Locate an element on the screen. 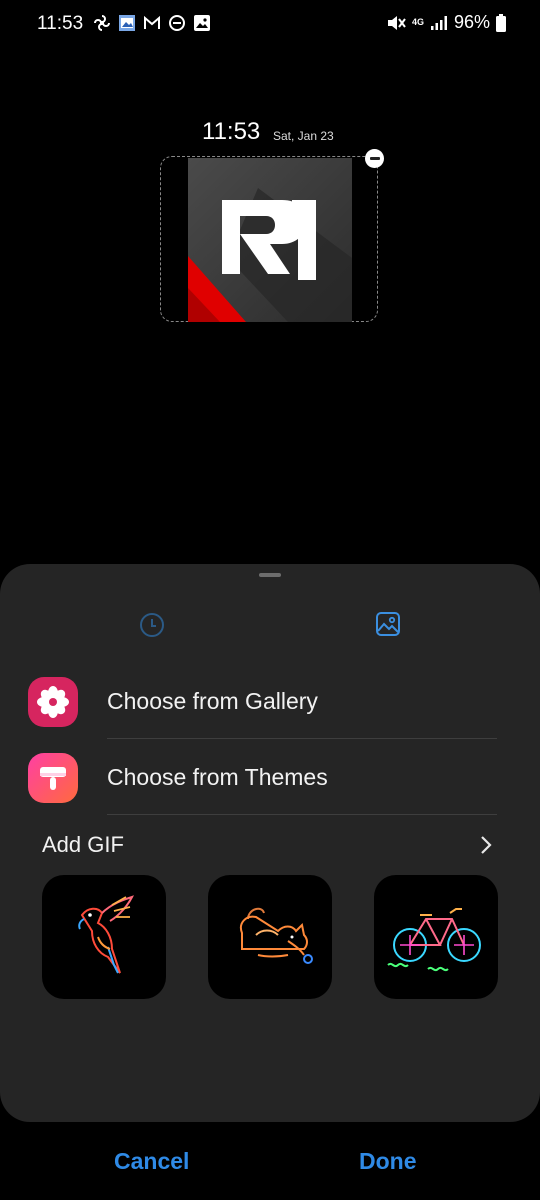 Image resolution: width=540 pixels, height=1200 pixels. battery-percent: 96% is located at coordinates (471, 22).